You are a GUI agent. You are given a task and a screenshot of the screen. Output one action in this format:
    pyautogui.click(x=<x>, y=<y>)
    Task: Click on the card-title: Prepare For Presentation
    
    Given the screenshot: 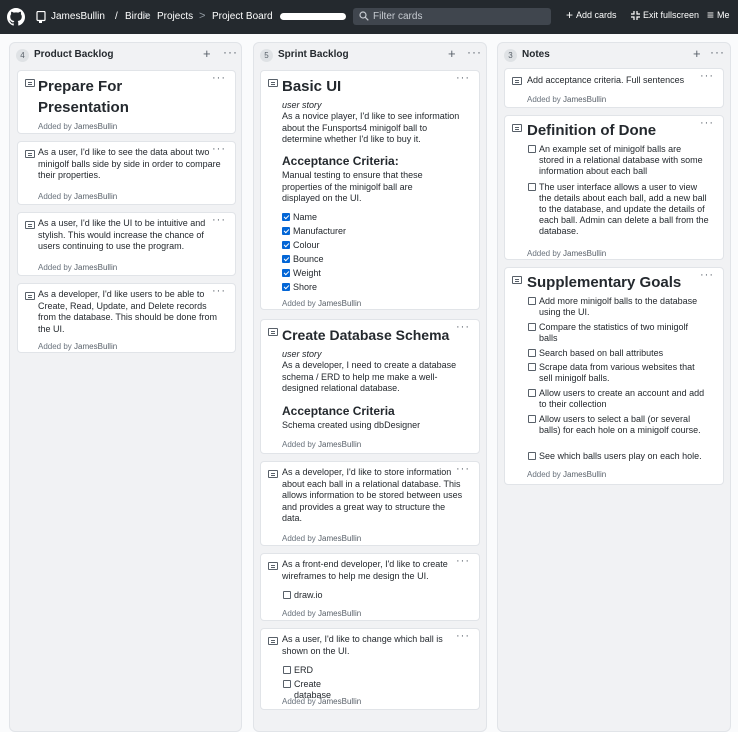 What is the action you would take?
    pyautogui.click(x=83, y=97)
    